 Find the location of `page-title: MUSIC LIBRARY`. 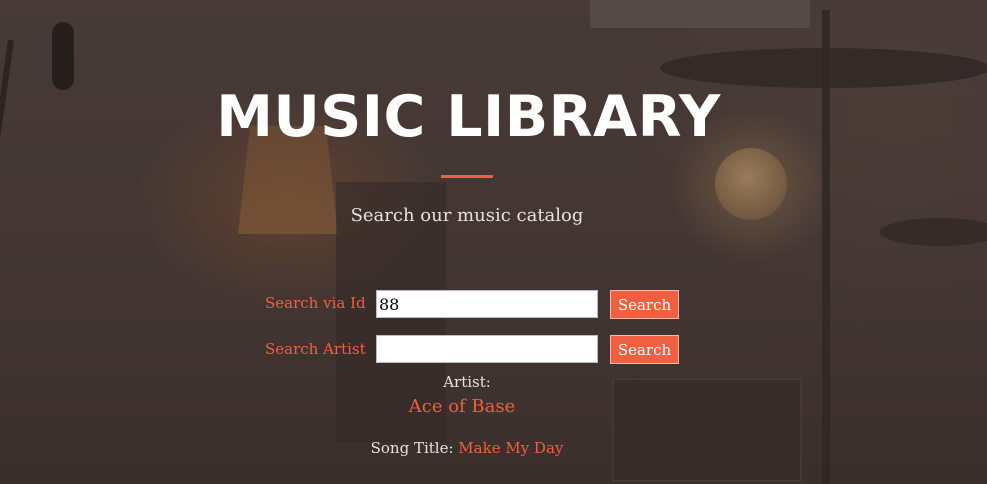

page-title: MUSIC LIBRARY is located at coordinates (468, 117).